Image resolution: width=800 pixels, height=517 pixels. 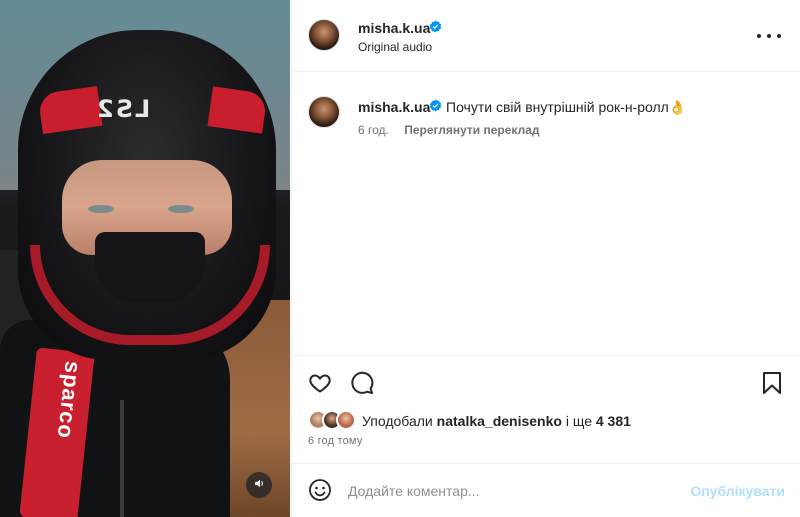 I want to click on caption-username: misha.k.ua, so click(x=394, y=107).